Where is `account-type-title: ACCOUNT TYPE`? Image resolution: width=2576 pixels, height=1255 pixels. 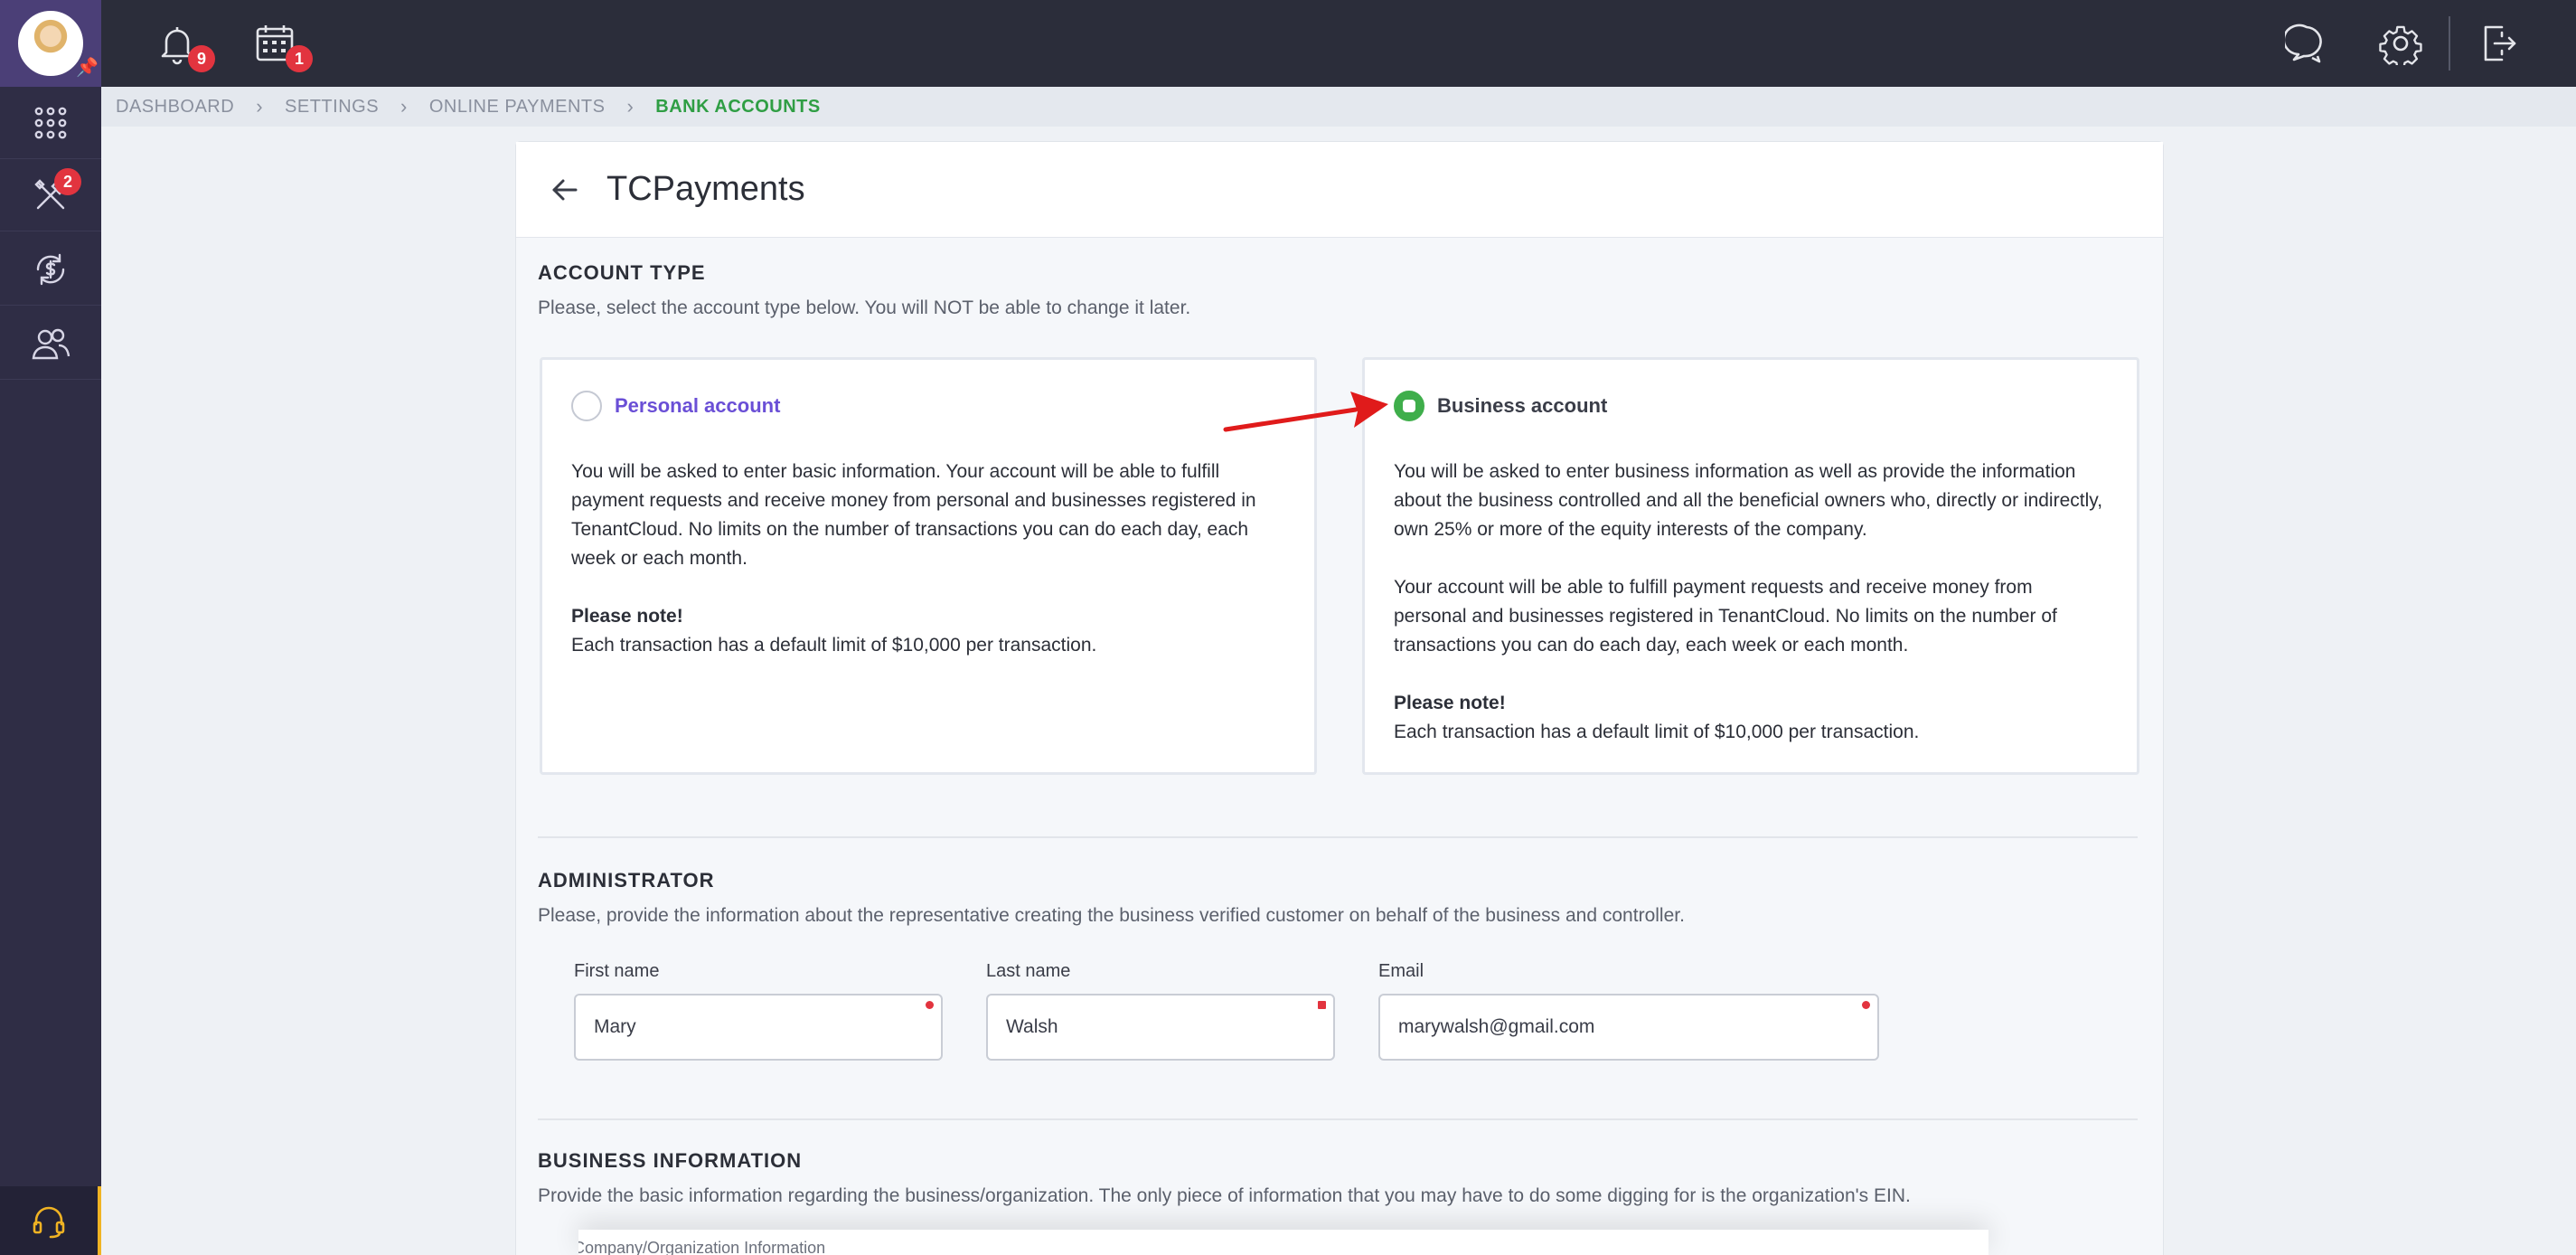 account-type-title: ACCOUNT TYPE is located at coordinates (622, 273).